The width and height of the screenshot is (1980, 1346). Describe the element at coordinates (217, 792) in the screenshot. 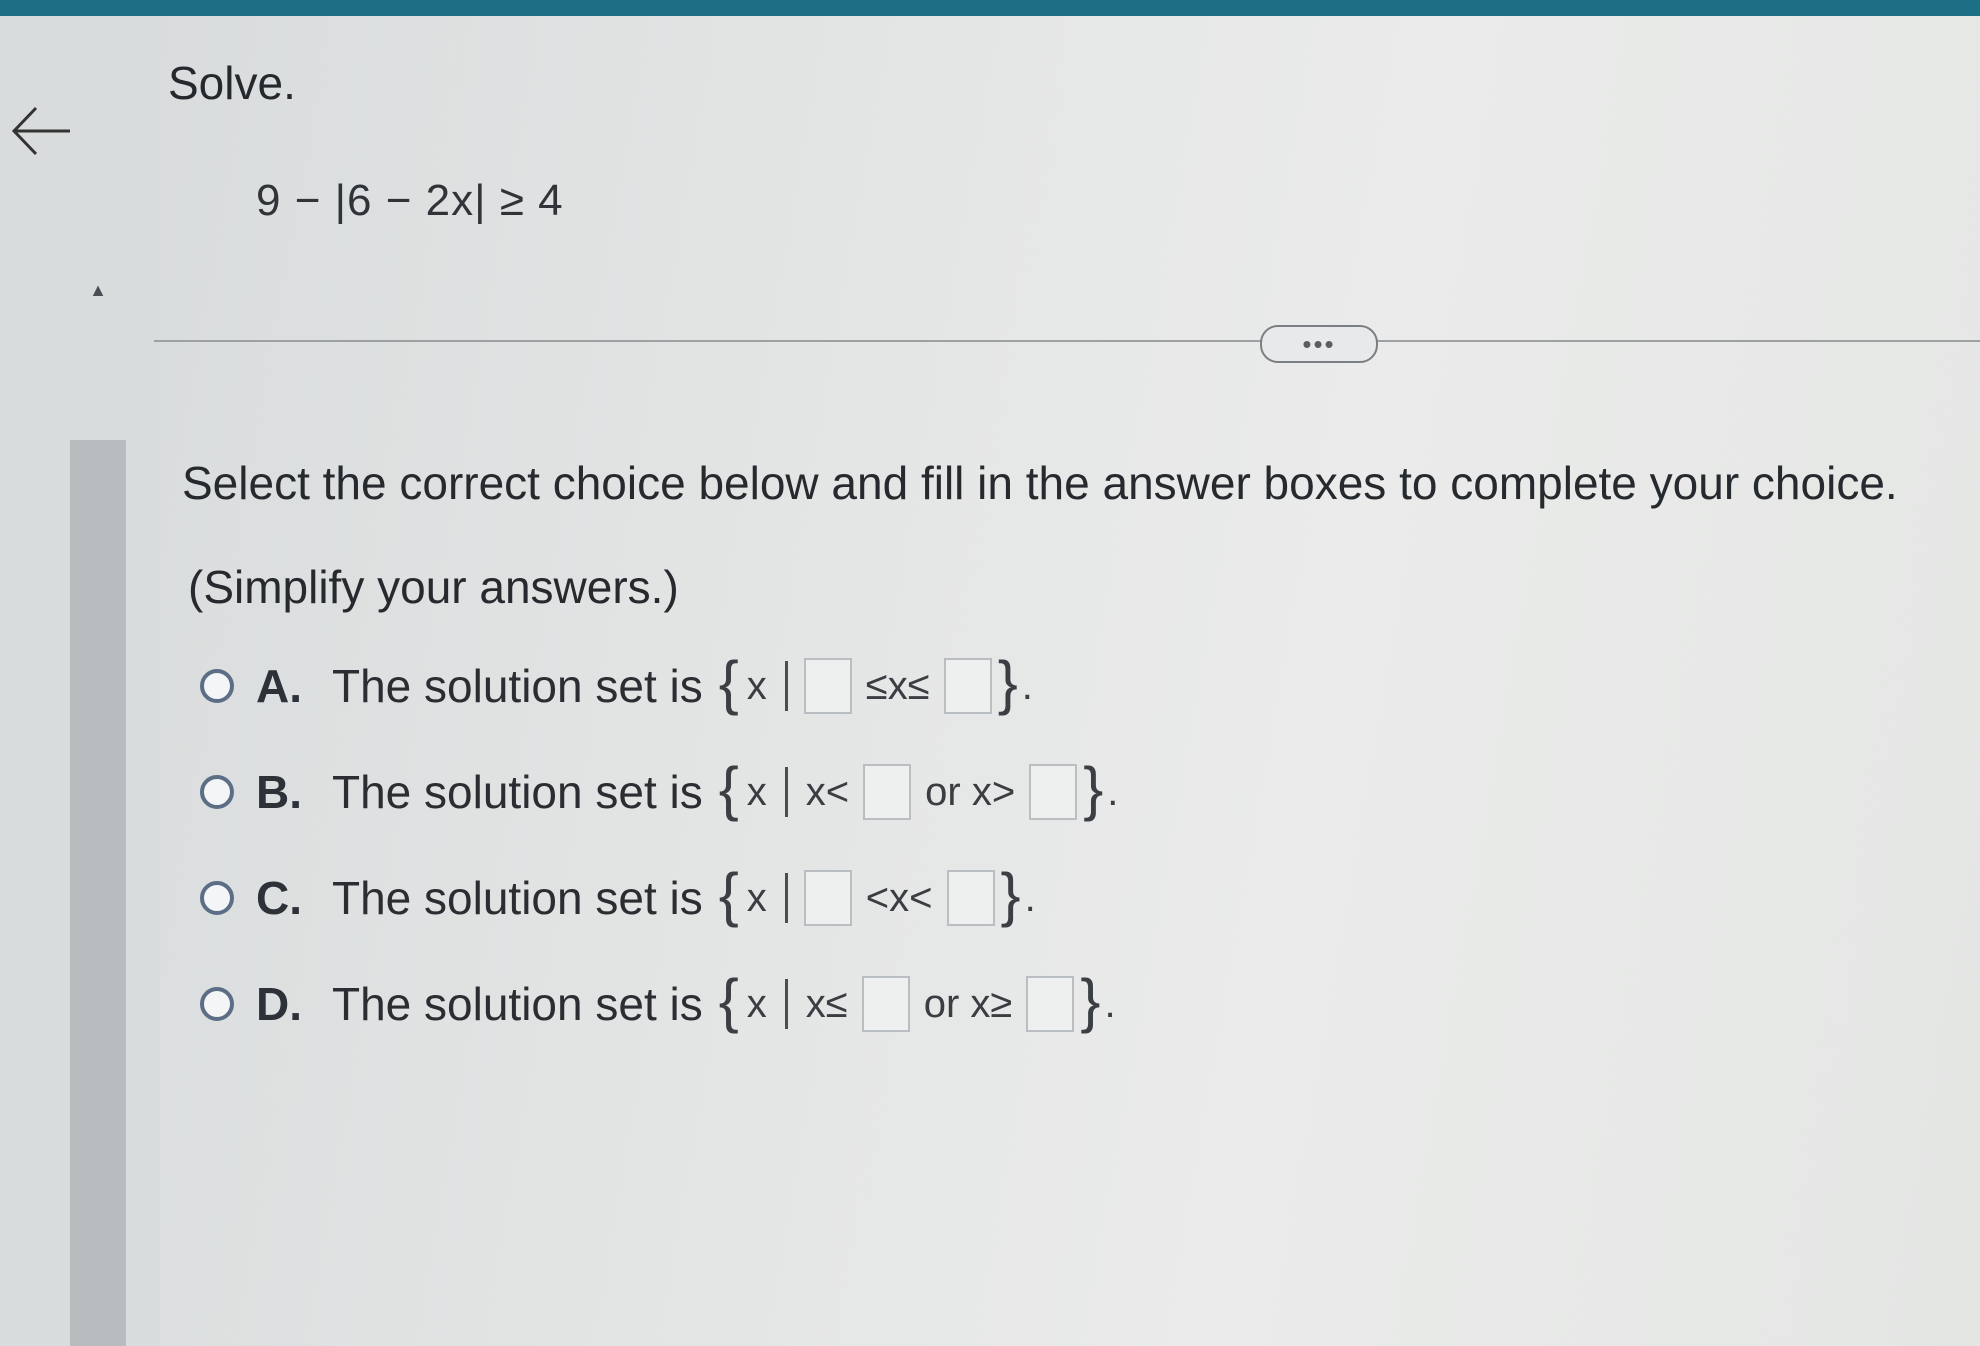

I see `radio-b` at that location.